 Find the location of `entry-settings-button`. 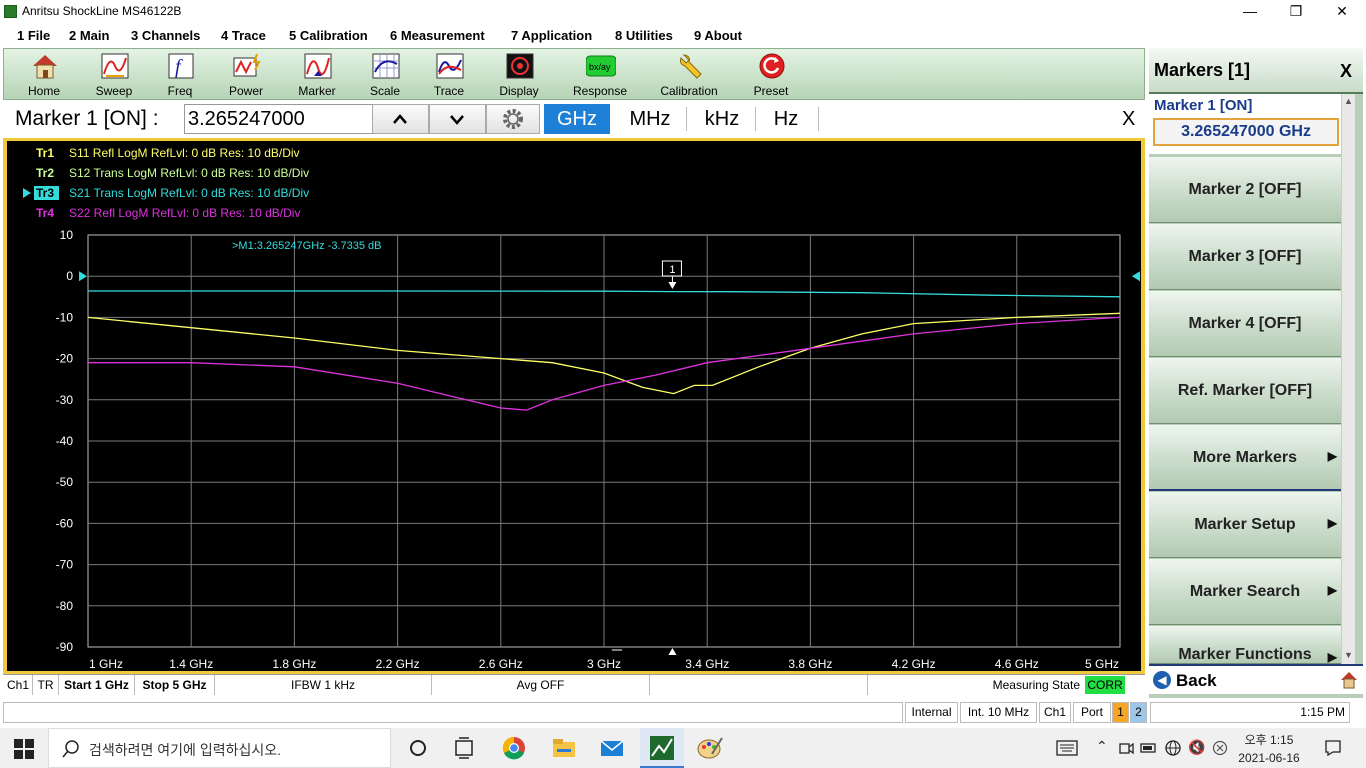

entry-settings-button is located at coordinates (513, 119).